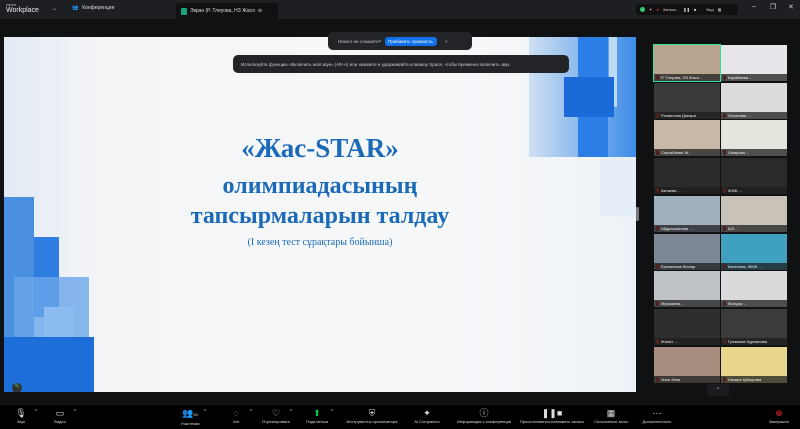  I want to click on stop-icon: ■, so click(695, 9).